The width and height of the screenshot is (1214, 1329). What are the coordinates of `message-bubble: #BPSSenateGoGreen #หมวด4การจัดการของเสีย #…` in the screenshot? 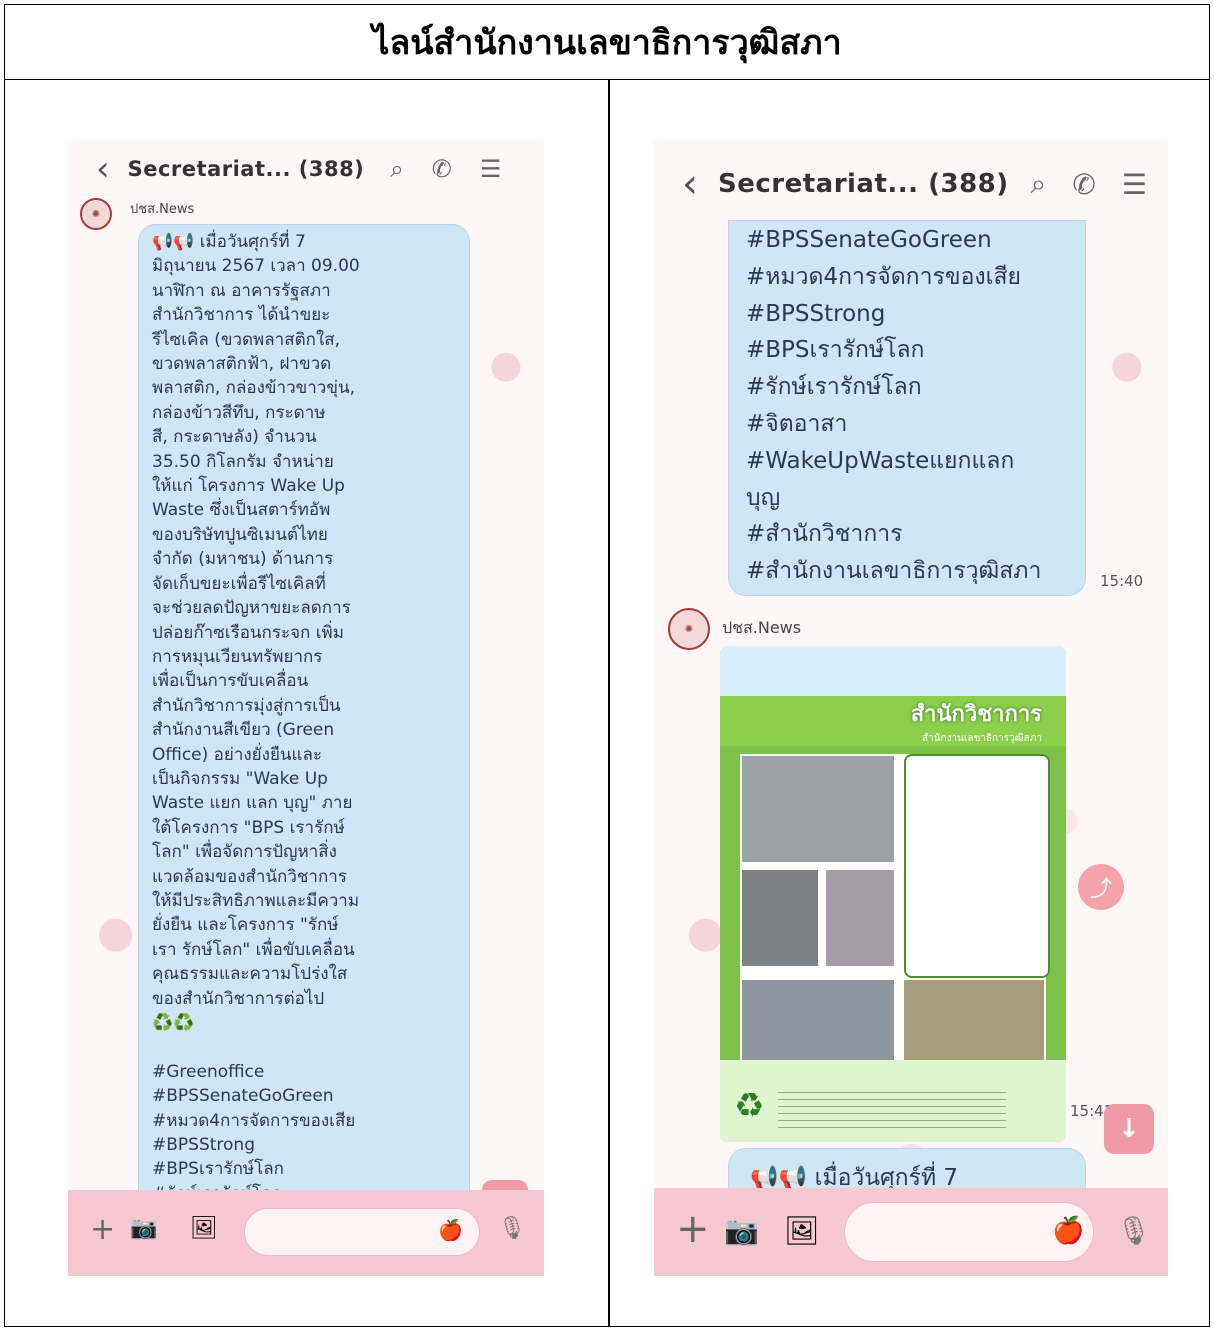 It's located at (907, 408).